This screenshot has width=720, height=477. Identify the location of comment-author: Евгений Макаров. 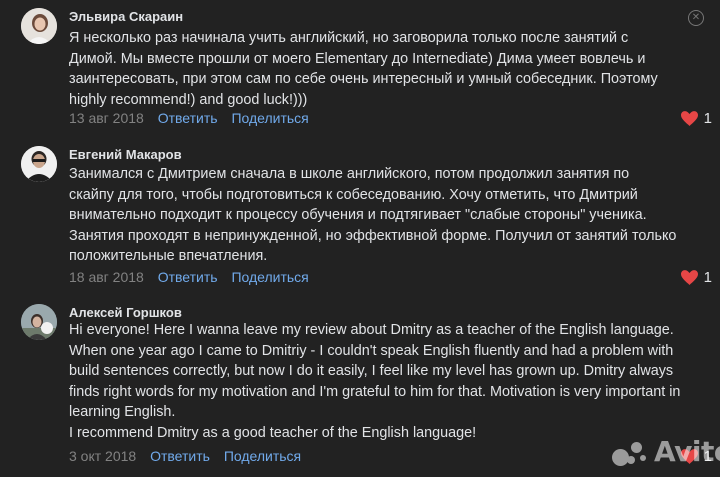
(125, 154).